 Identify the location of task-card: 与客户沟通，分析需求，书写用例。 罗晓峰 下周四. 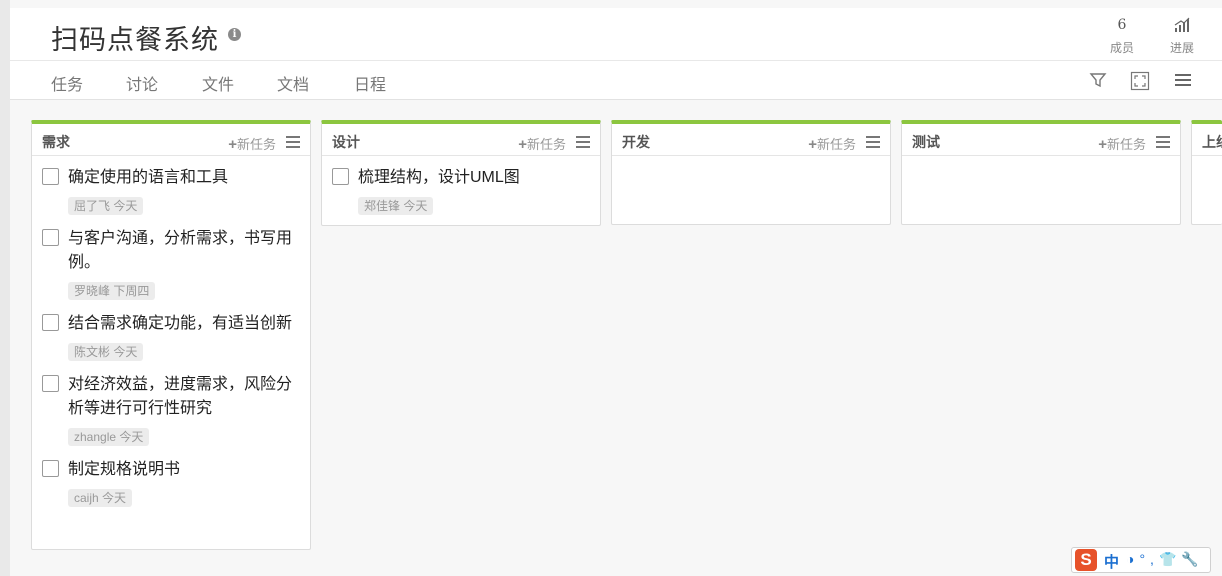
(171, 263).